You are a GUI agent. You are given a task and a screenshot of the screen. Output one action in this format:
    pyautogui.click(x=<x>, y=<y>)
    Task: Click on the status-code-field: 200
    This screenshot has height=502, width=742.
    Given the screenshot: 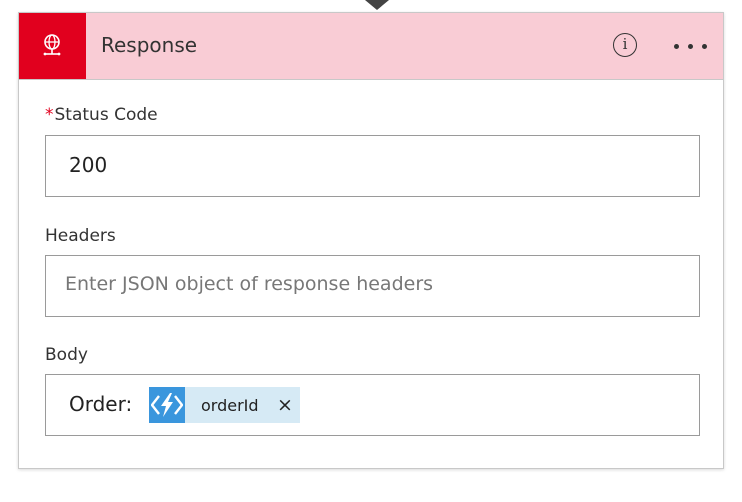 What is the action you would take?
    pyautogui.click(x=372, y=166)
    